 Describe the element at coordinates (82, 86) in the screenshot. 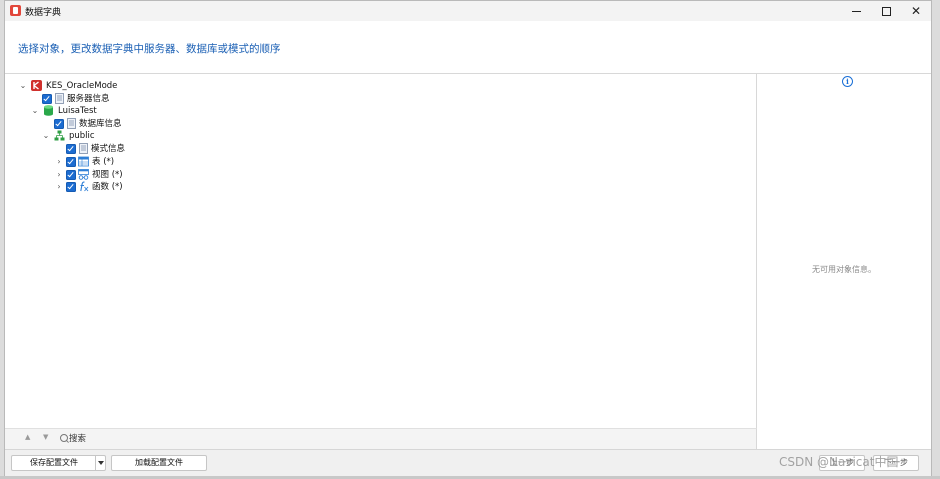

I see `tree-node-label: KES_OracleMode` at that location.